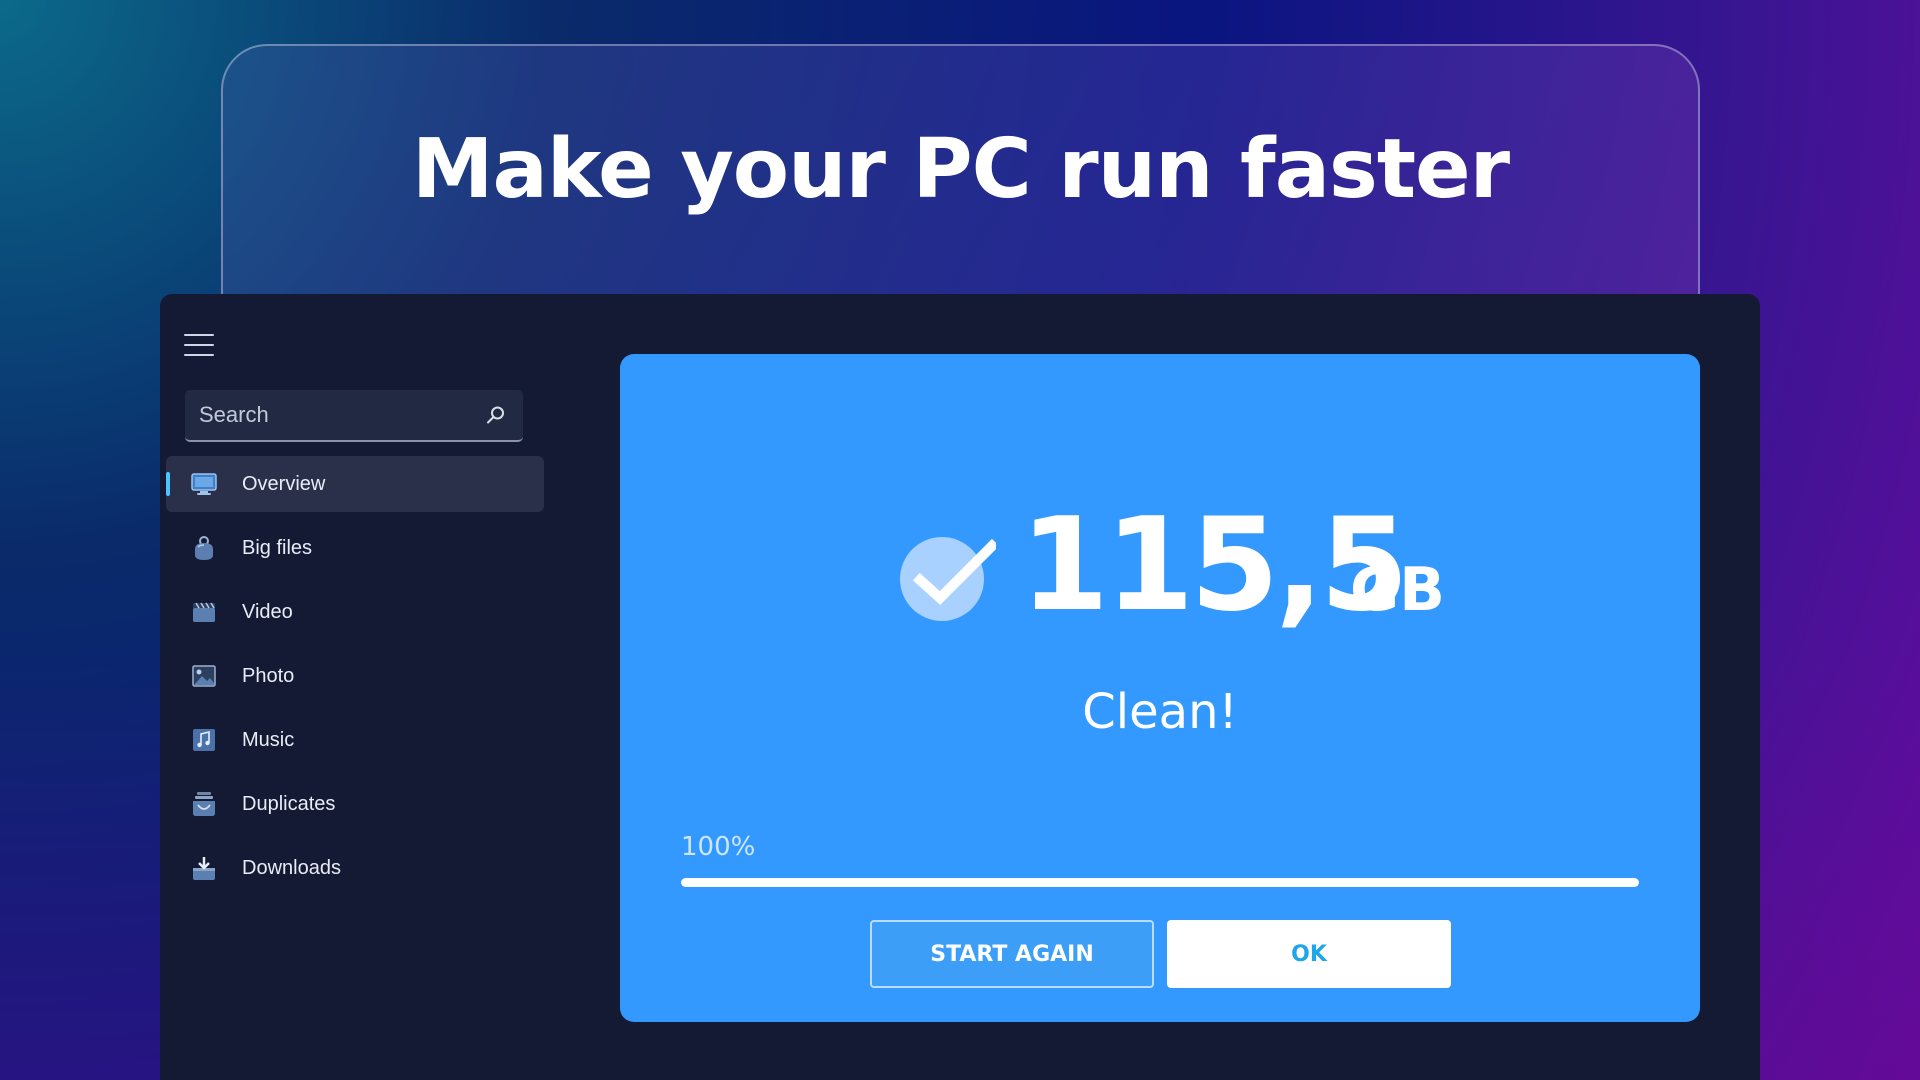  Describe the element at coordinates (199, 345) in the screenshot. I see `hamburger-menu-icon` at that location.